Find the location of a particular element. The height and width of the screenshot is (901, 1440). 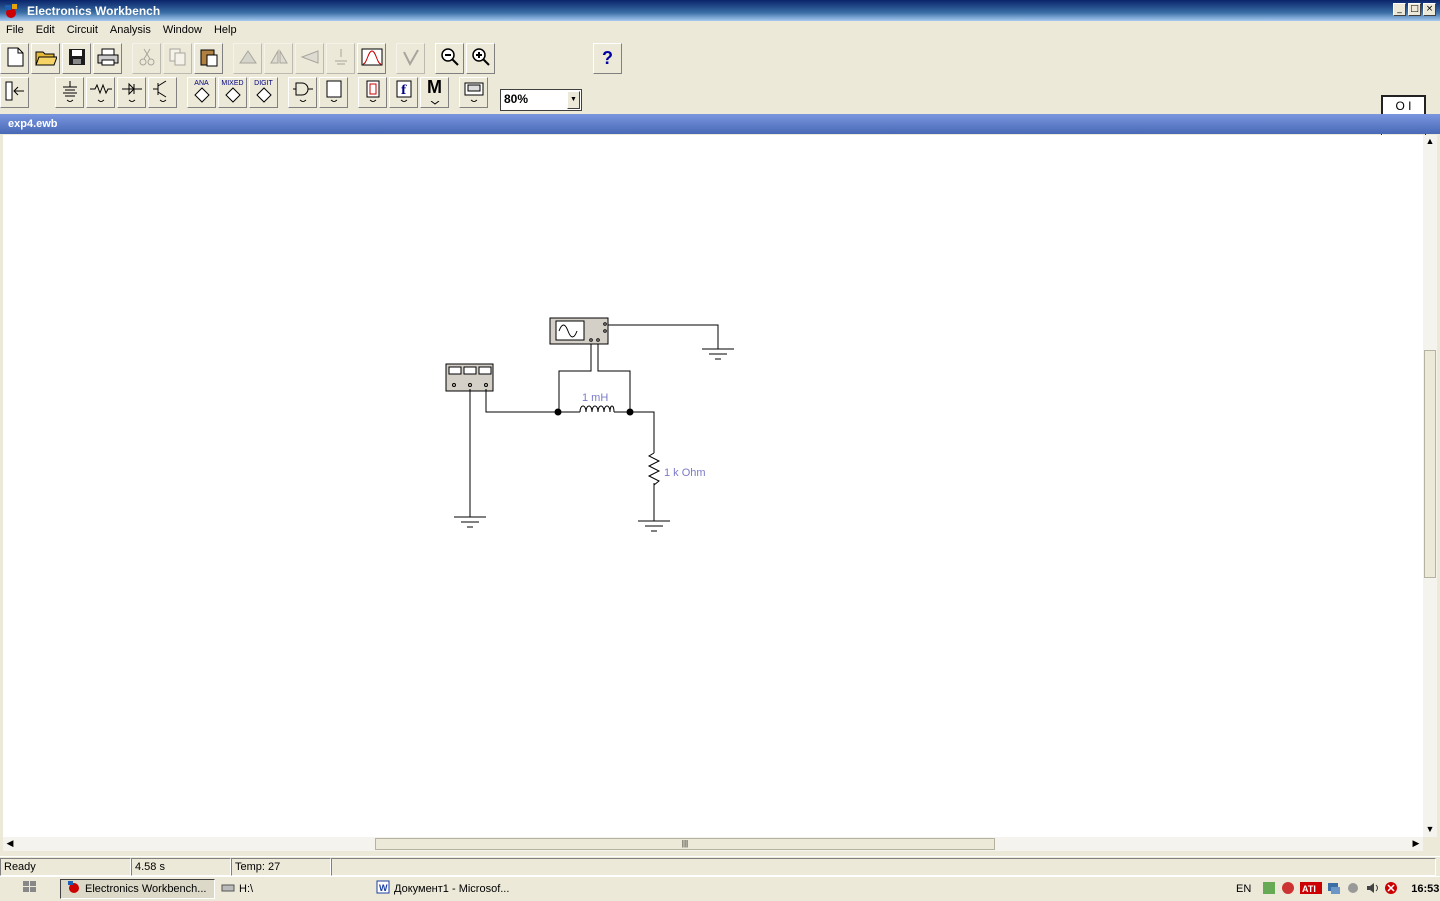

flip-horizontal-icon is located at coordinates (279, 58).